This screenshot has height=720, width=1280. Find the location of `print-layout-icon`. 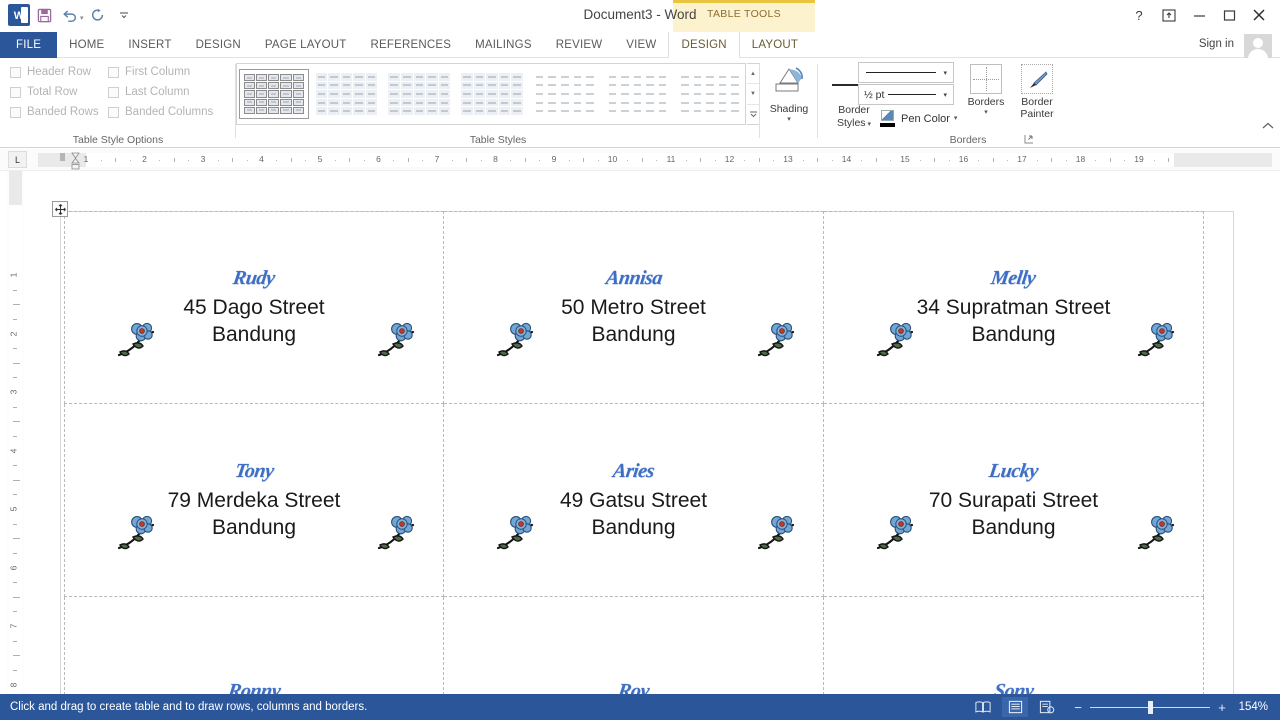

print-layout-icon is located at coordinates (1015, 707).